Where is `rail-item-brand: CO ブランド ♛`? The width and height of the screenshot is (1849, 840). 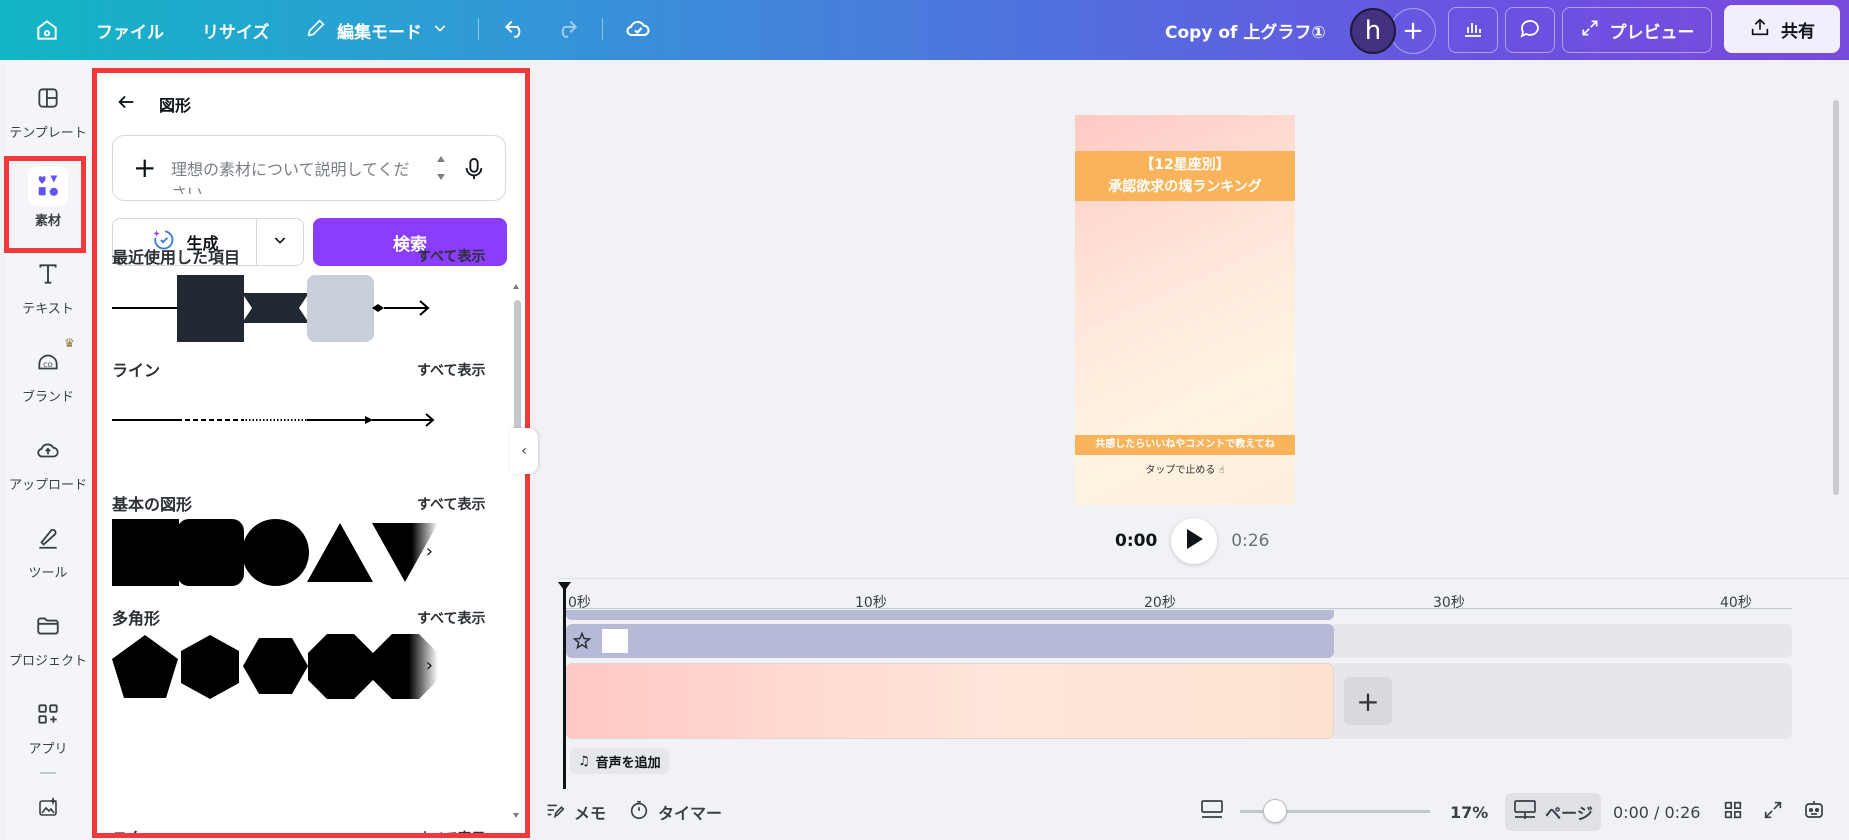
rail-item-brand: CO ブランド ♛ is located at coordinates (48, 370).